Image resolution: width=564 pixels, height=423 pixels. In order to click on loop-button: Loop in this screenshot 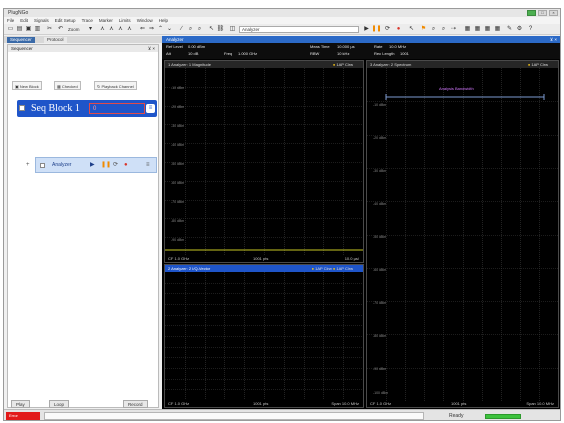, I will do `click(59, 404)`.